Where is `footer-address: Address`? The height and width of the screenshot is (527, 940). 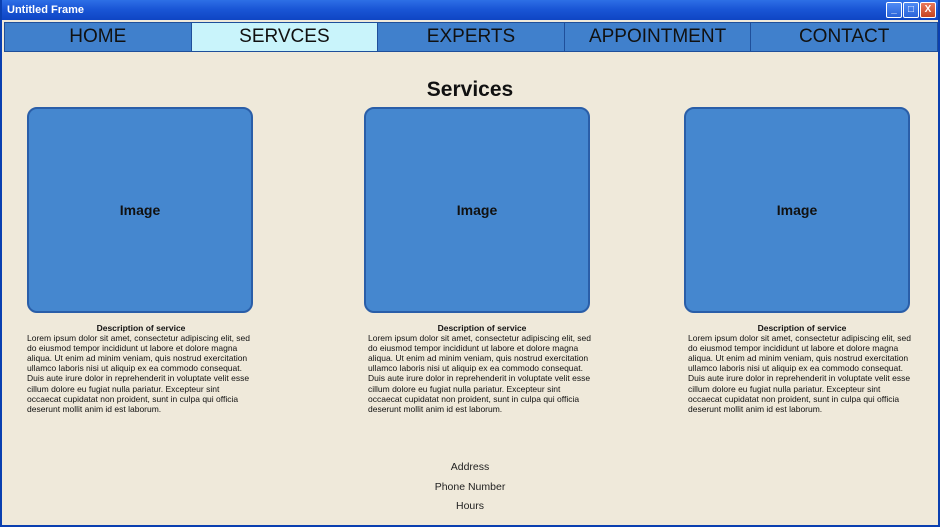 footer-address: Address is located at coordinates (470, 467).